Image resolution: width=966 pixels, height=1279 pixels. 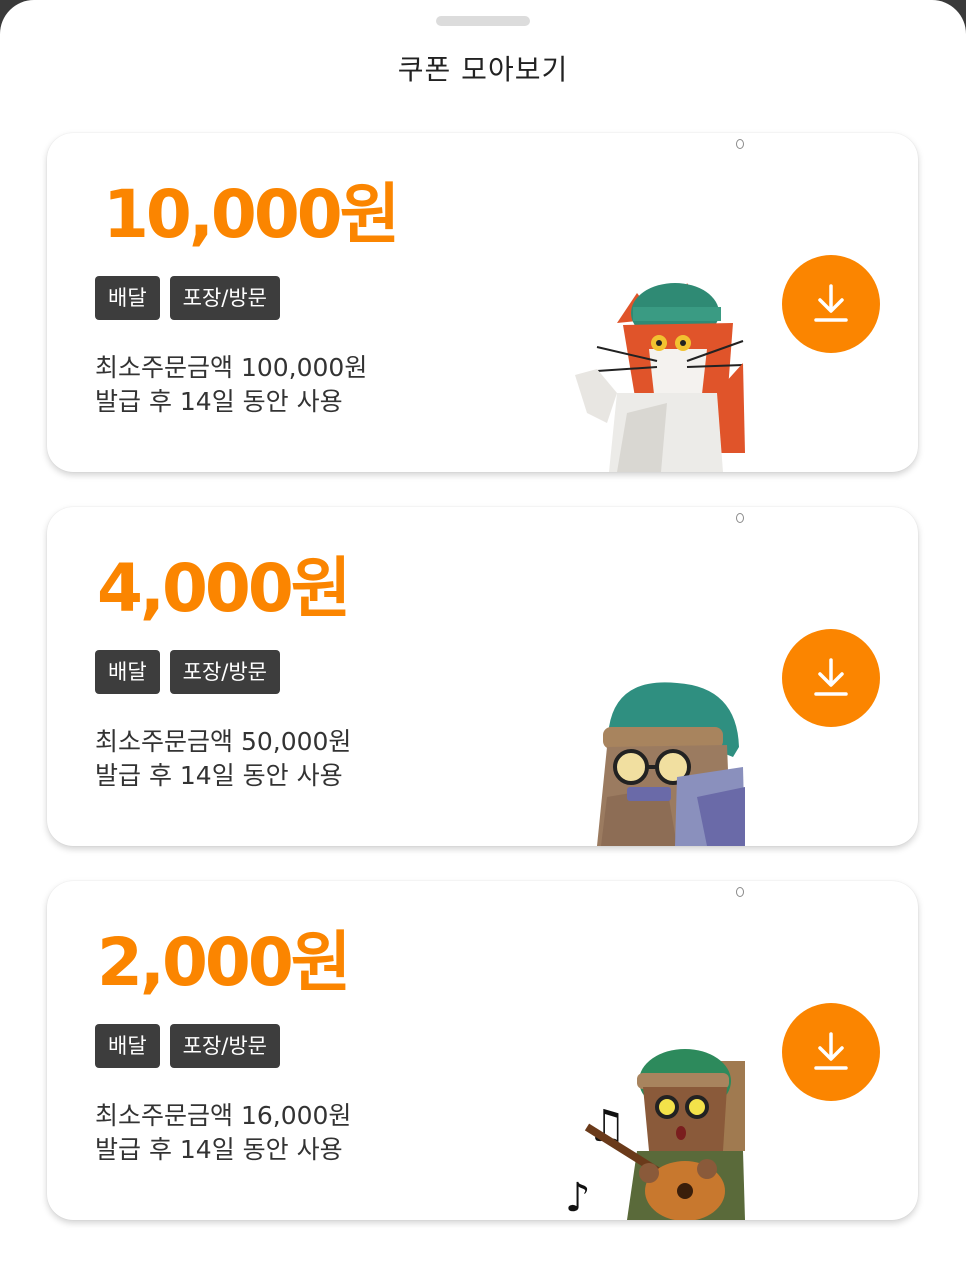 I want to click on guitar-character-icon: ♫ ♪, so click(x=655, y=1134).